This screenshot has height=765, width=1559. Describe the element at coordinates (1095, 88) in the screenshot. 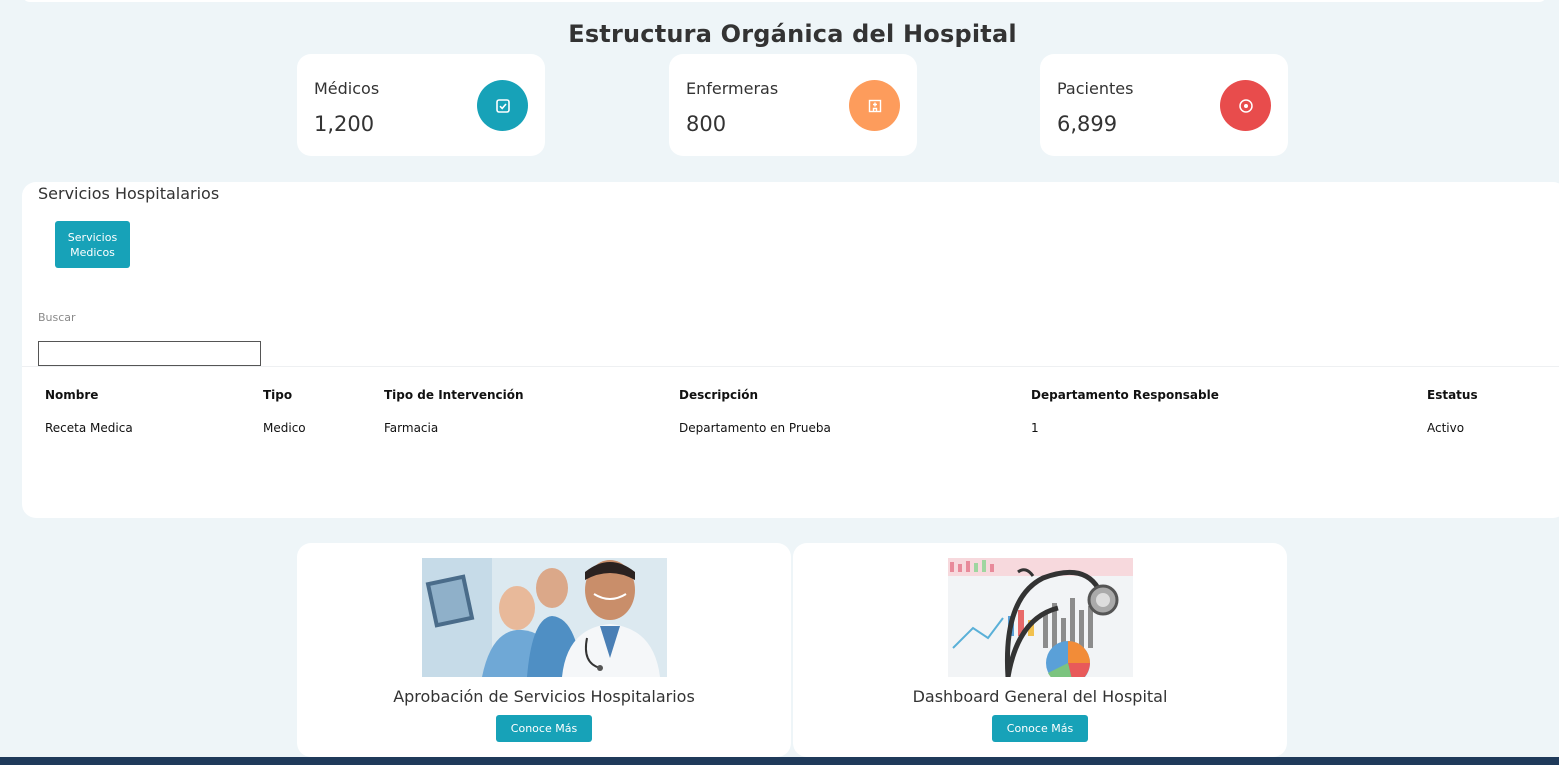

I see `stat-label: Pacientes` at that location.